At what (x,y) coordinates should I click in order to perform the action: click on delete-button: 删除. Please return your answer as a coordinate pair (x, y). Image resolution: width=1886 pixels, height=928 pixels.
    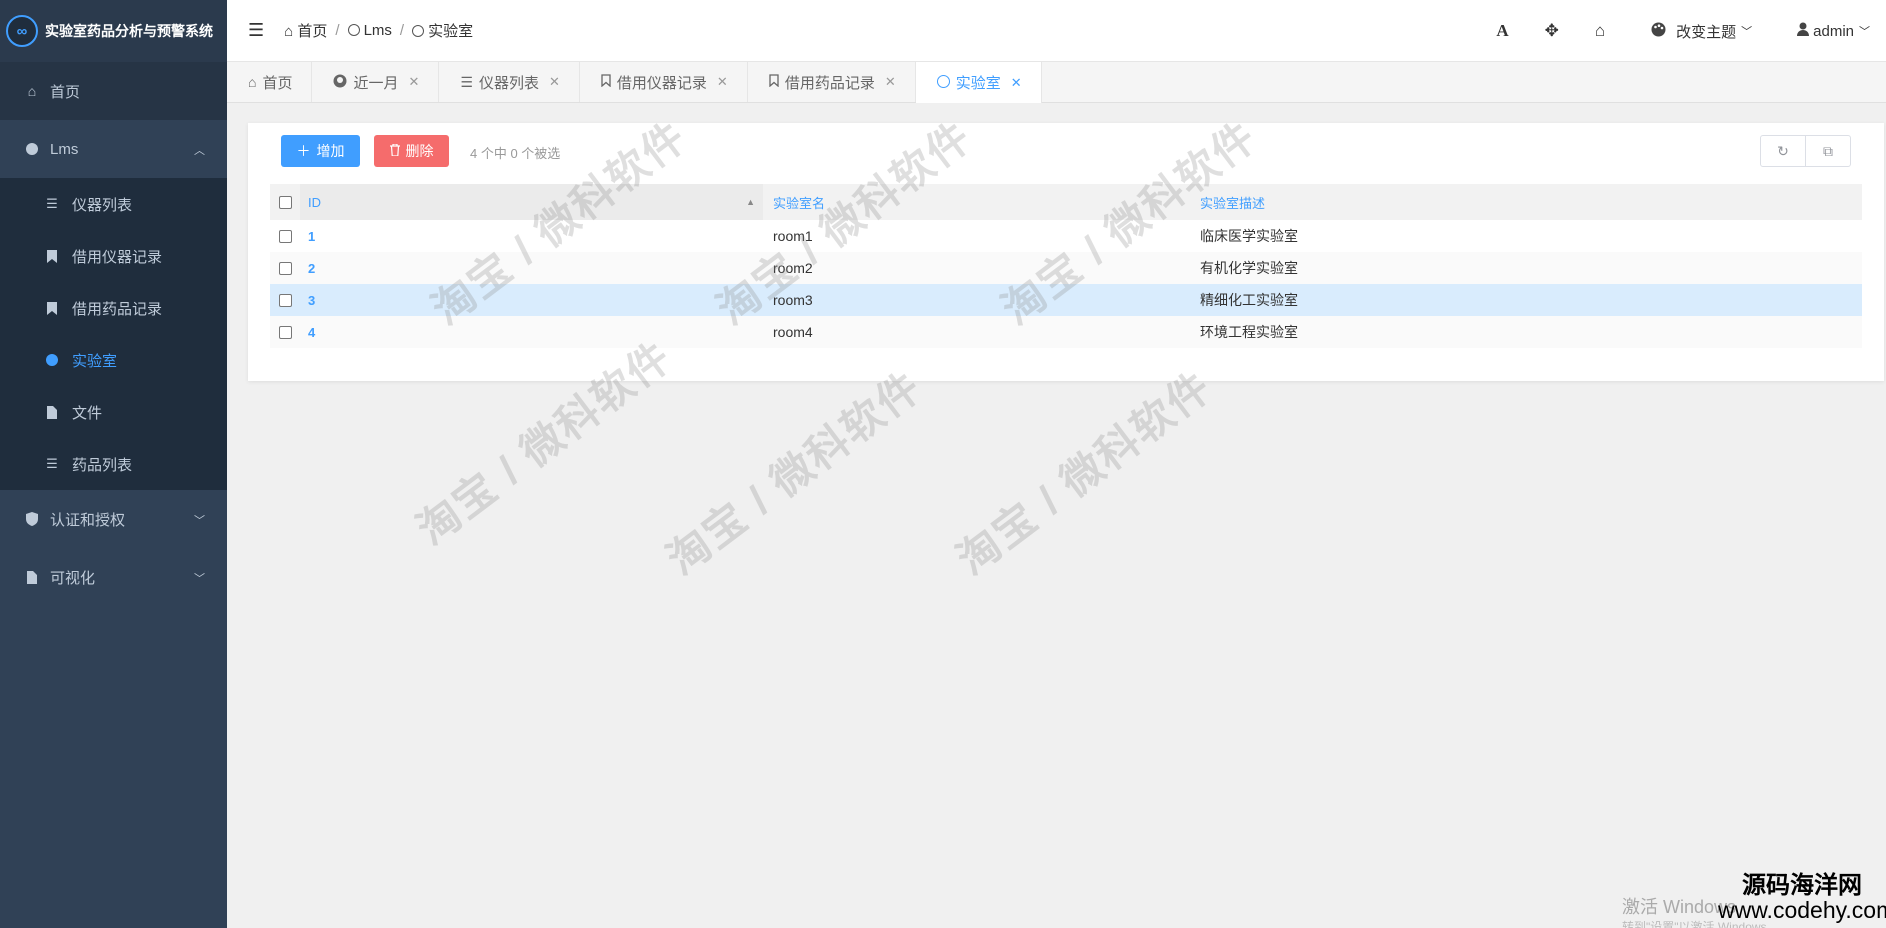
    Looking at the image, I should click on (411, 151).